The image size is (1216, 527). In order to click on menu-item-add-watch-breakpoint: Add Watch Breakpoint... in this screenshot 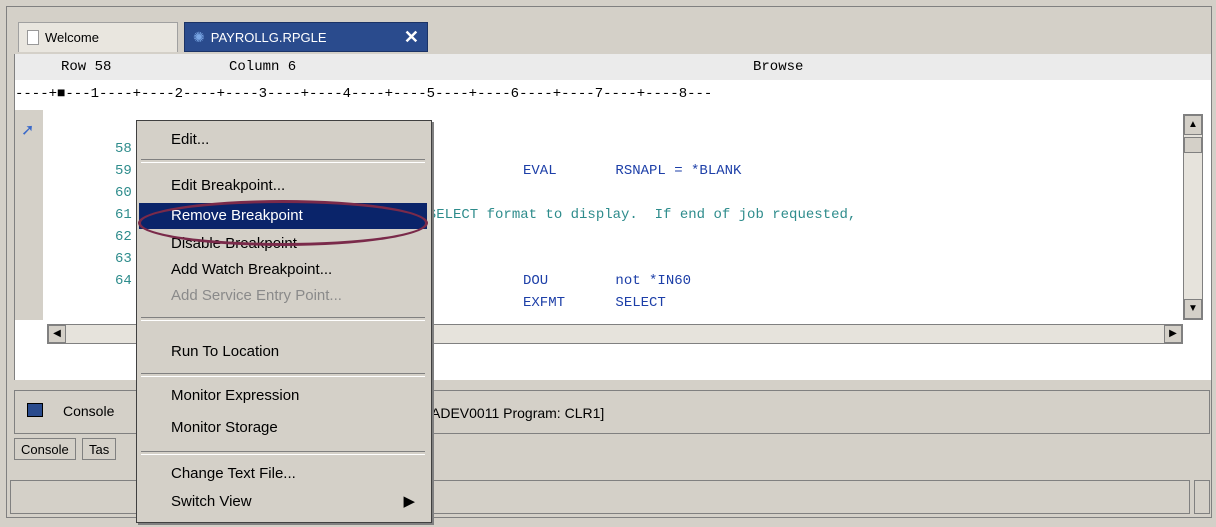, I will do `click(283, 270)`.